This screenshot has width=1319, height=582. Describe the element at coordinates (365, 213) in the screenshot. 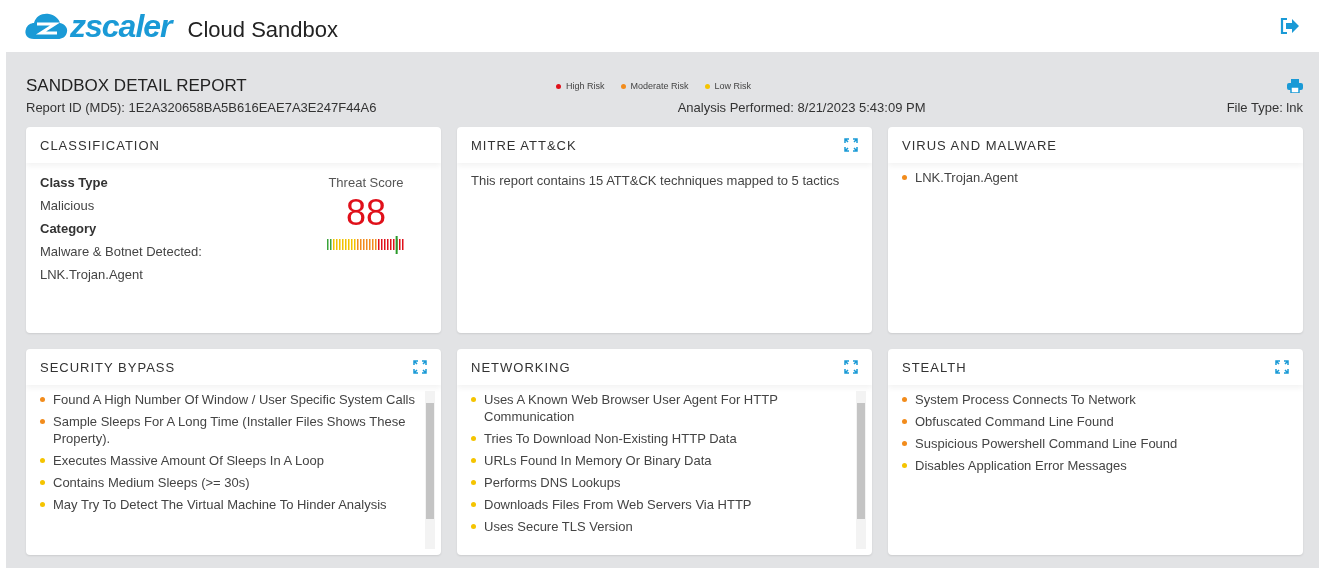

I see `threat-score: 88` at that location.